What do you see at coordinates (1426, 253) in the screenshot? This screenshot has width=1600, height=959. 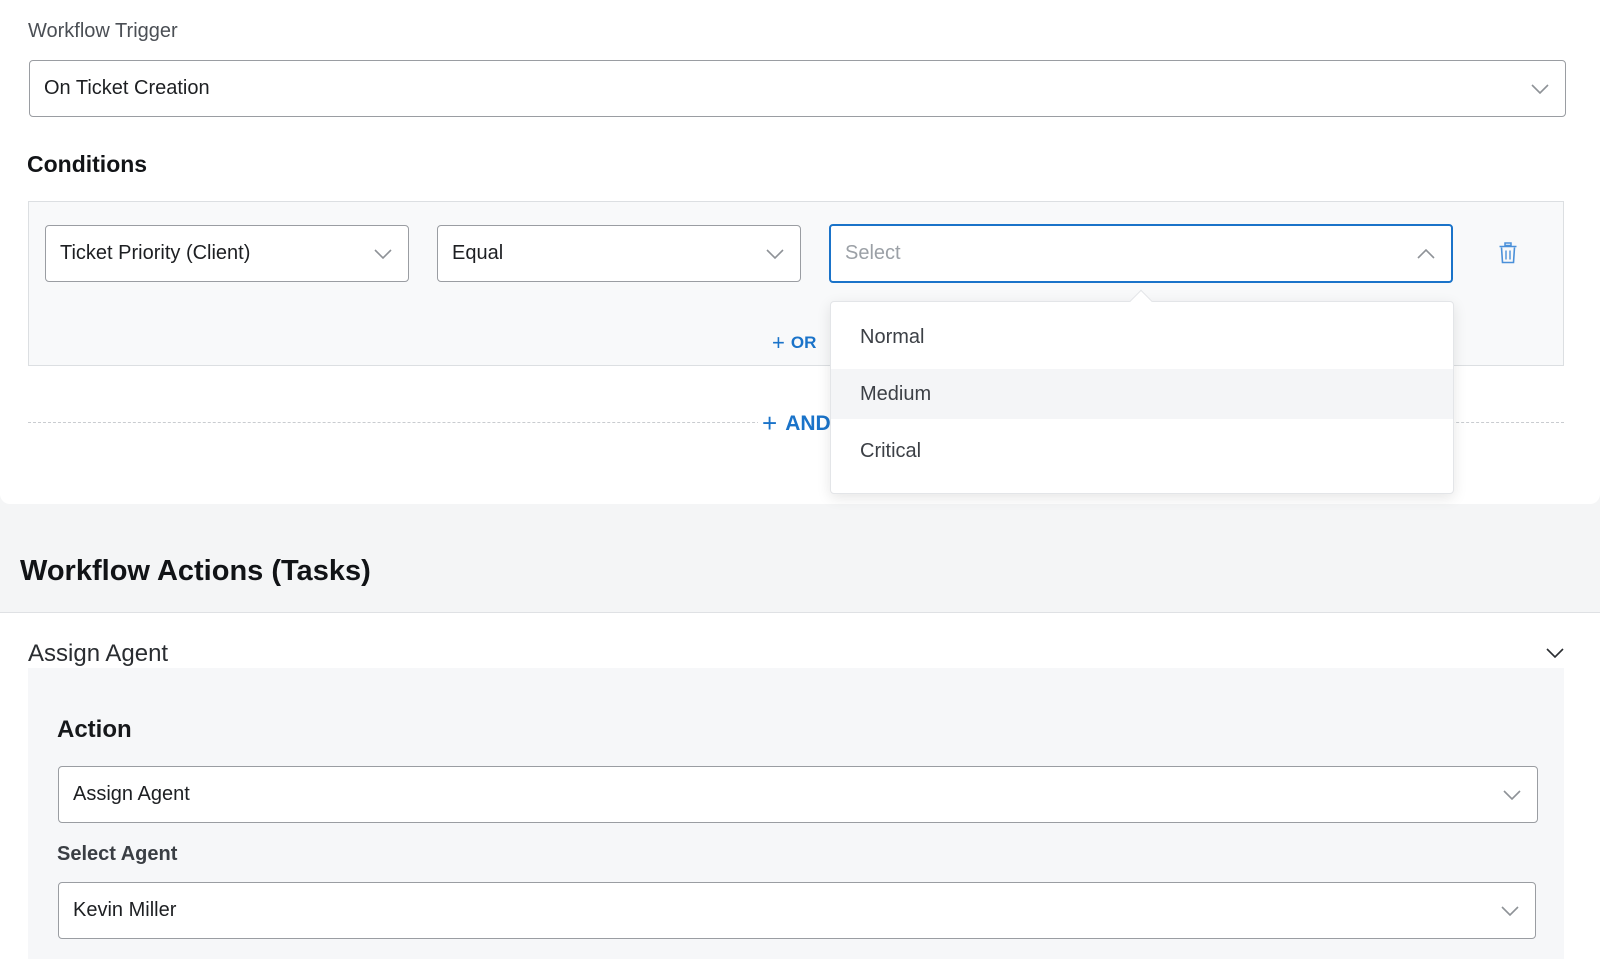 I see `chevron-up-icon` at bounding box center [1426, 253].